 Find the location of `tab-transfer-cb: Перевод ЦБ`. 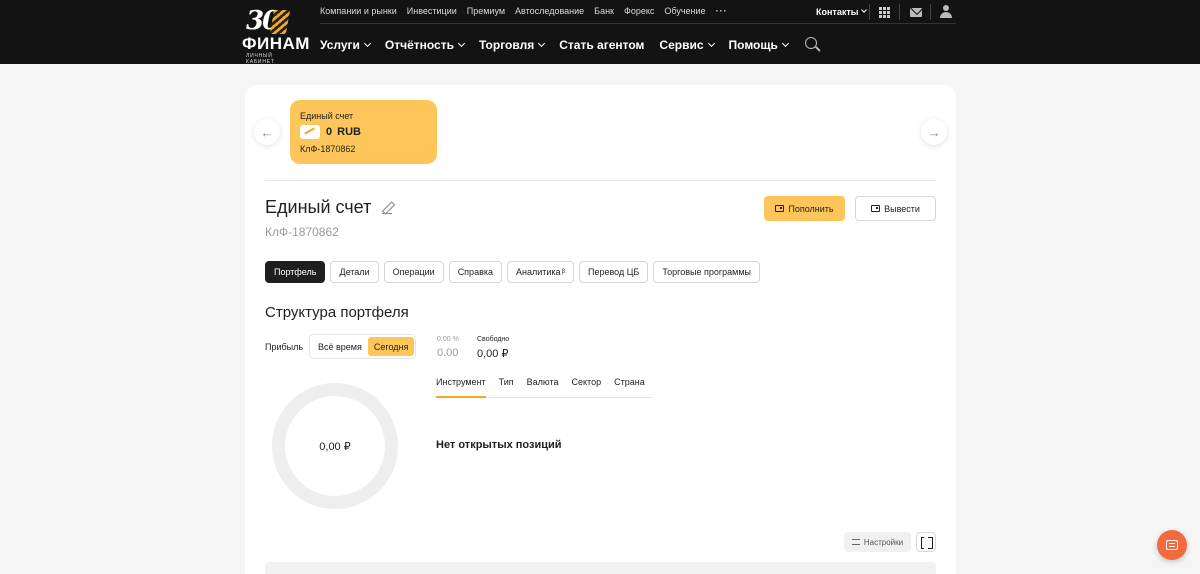

tab-transfer-cb: Перевод ЦБ is located at coordinates (614, 272).